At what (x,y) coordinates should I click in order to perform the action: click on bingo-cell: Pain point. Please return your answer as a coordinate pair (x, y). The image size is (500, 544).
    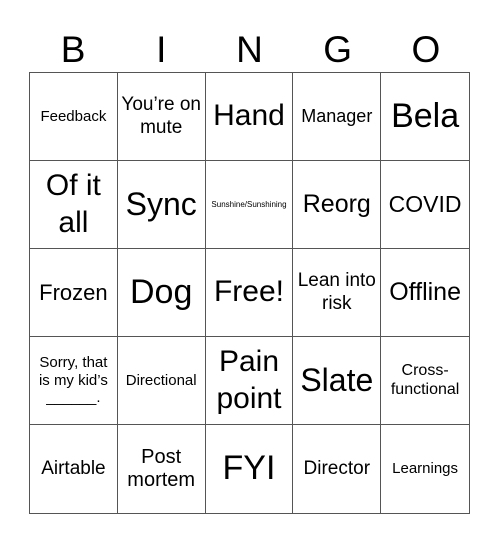
    Looking at the image, I should click on (249, 381).